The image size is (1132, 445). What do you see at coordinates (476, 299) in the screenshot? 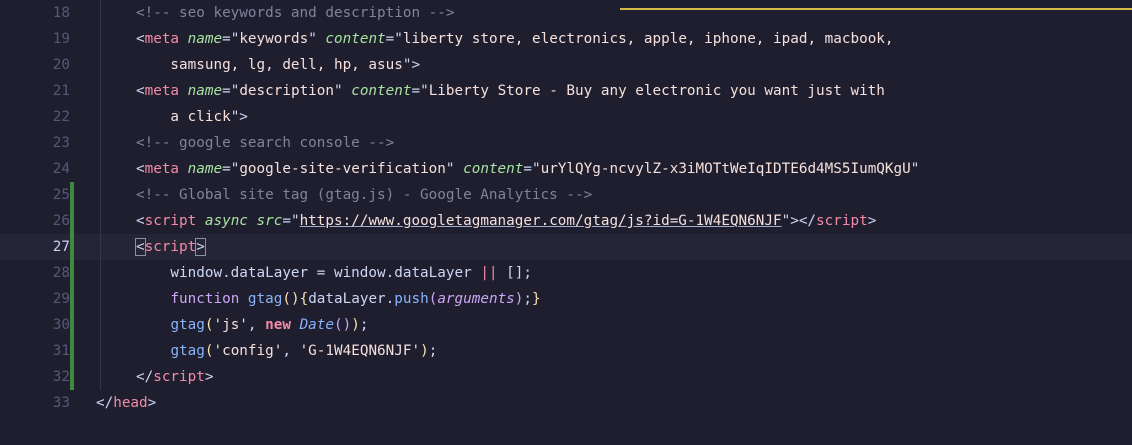
I see `code-token: arguments` at bounding box center [476, 299].